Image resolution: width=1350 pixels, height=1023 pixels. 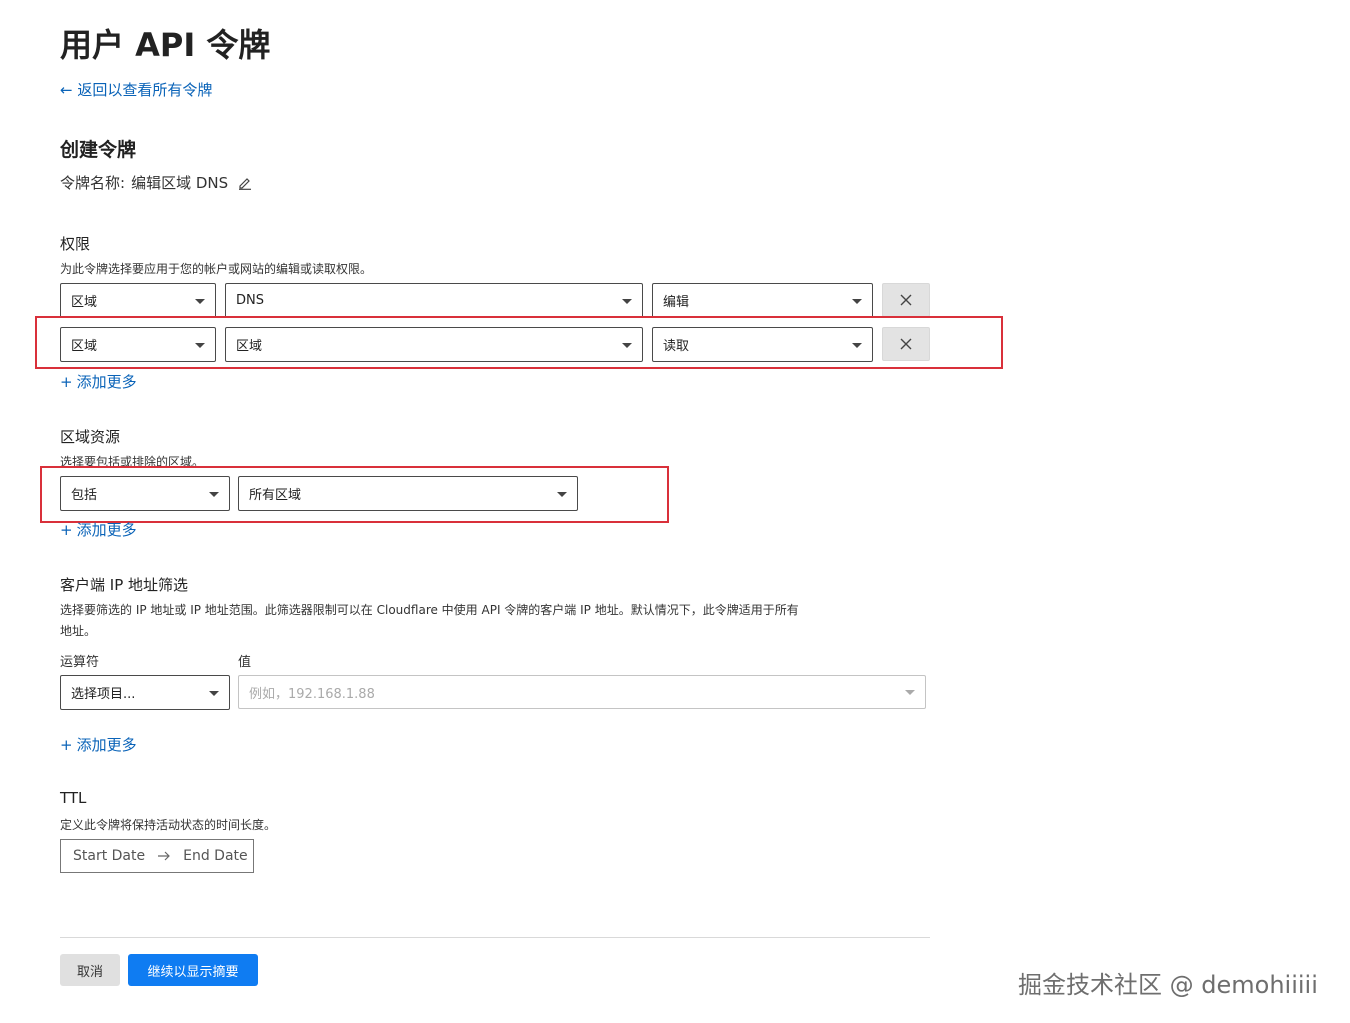 I want to click on permission-access-select-1: 编辑, so click(x=762, y=300).